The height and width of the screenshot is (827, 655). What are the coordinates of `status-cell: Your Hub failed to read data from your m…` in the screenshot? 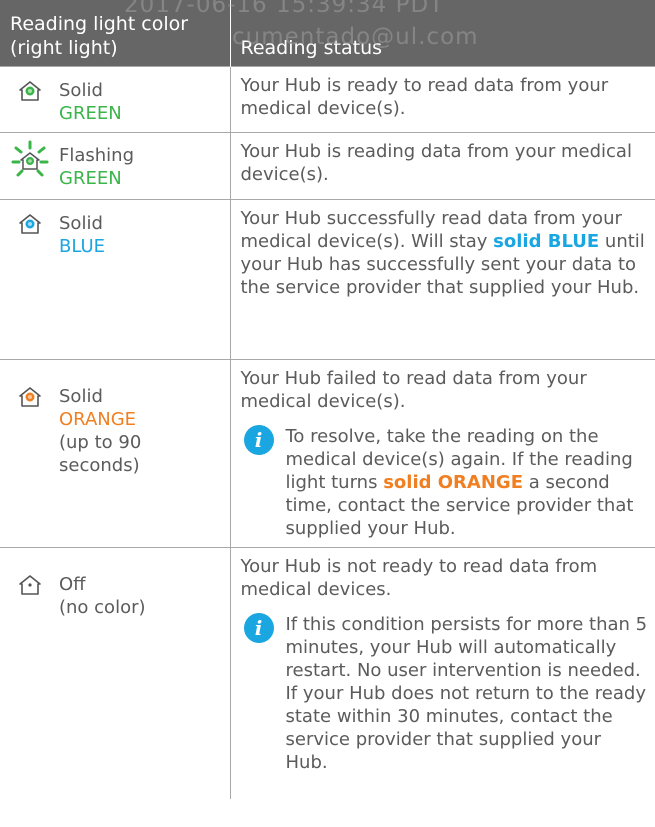 It's located at (442, 452).